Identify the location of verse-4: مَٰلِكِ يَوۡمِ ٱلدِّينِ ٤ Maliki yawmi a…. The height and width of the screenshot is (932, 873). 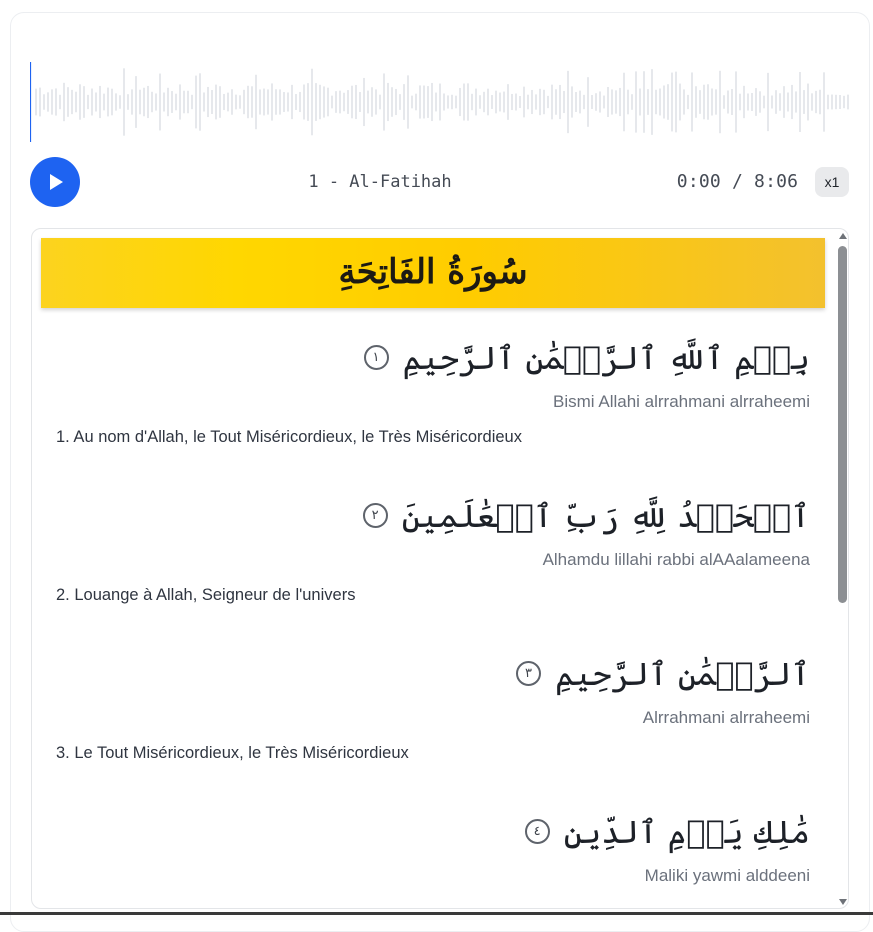
(433, 847).